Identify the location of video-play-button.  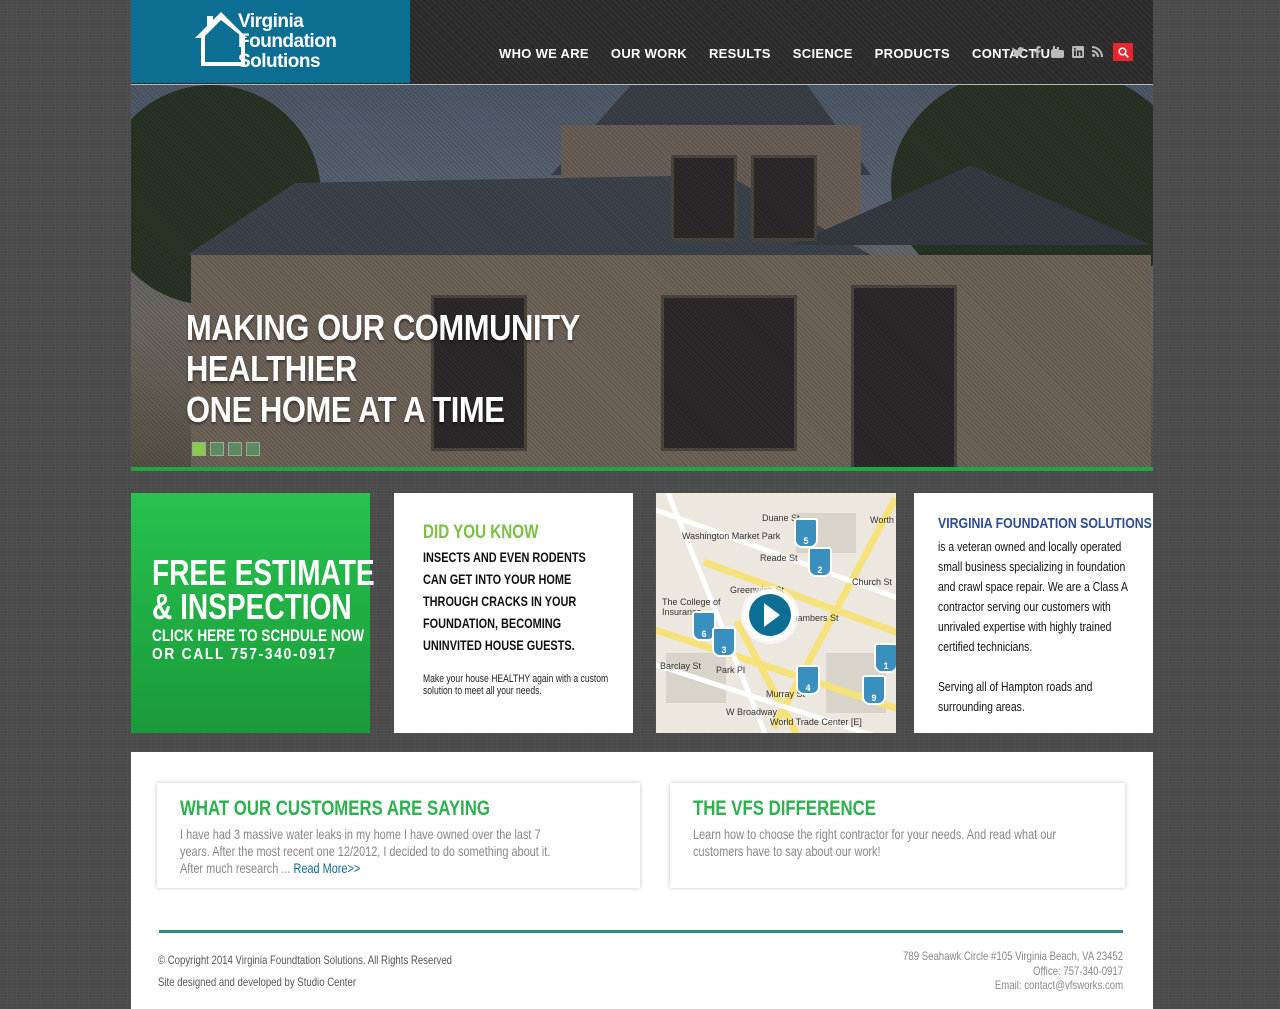
(770, 615).